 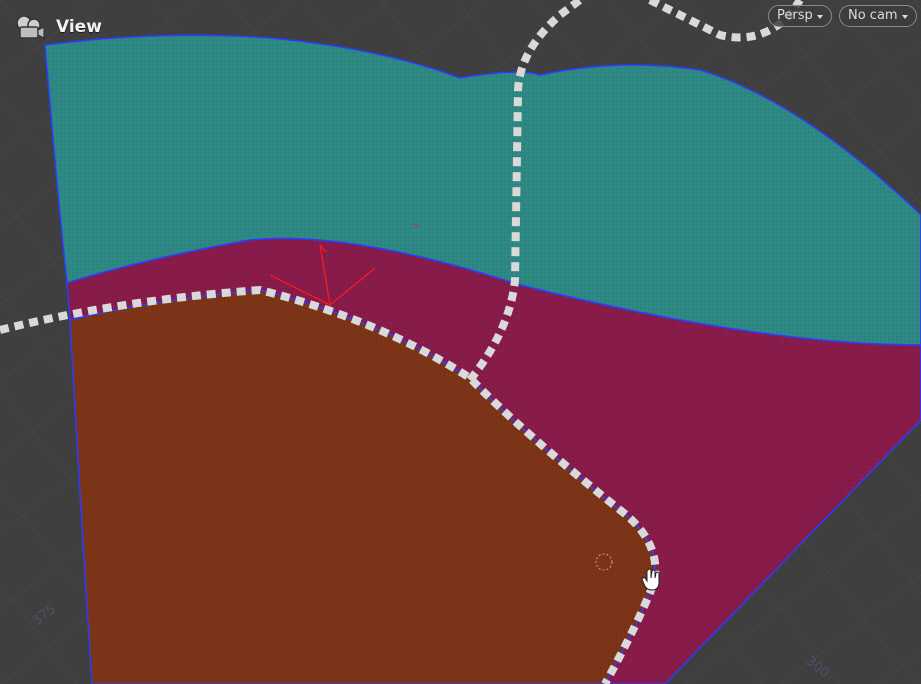 I want to click on viewport-header: View, so click(x=57, y=27).